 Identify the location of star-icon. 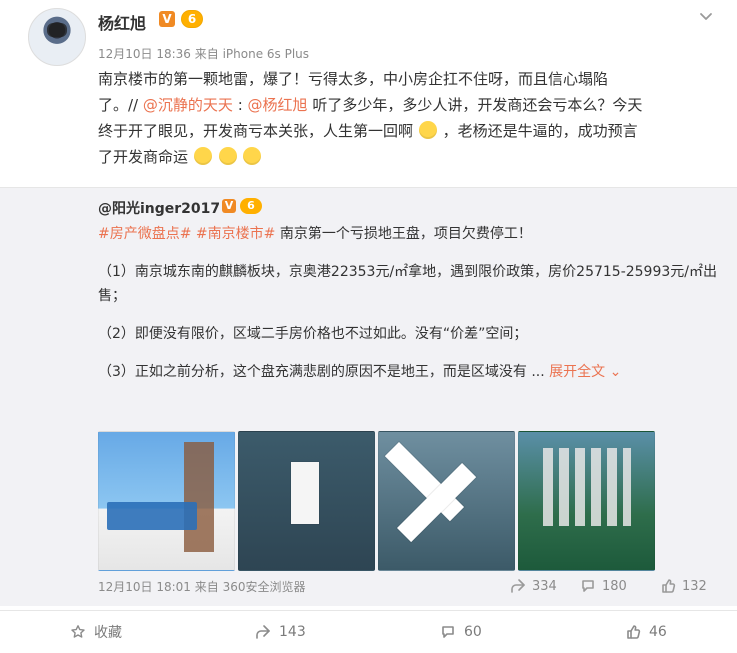
(78, 631).